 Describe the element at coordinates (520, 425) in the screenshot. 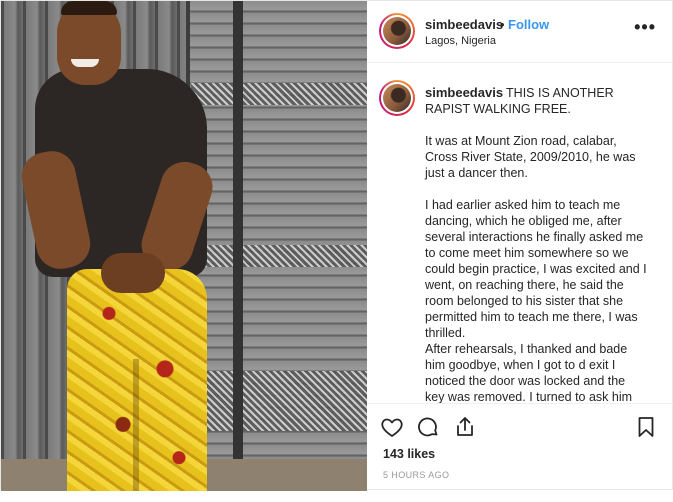

I see `action-bar` at that location.